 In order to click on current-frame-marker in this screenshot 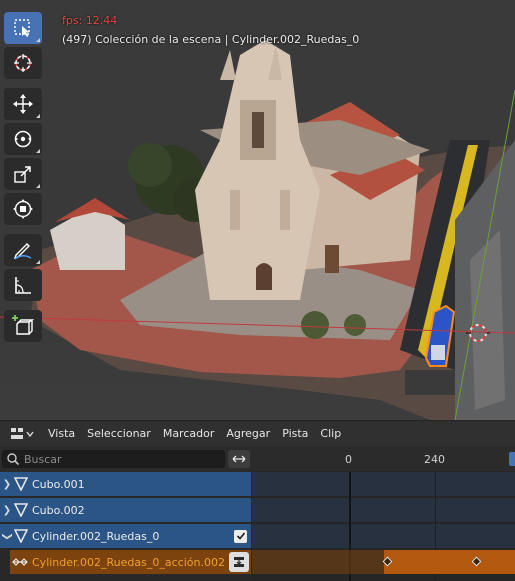, I will do `click(512, 459)`.